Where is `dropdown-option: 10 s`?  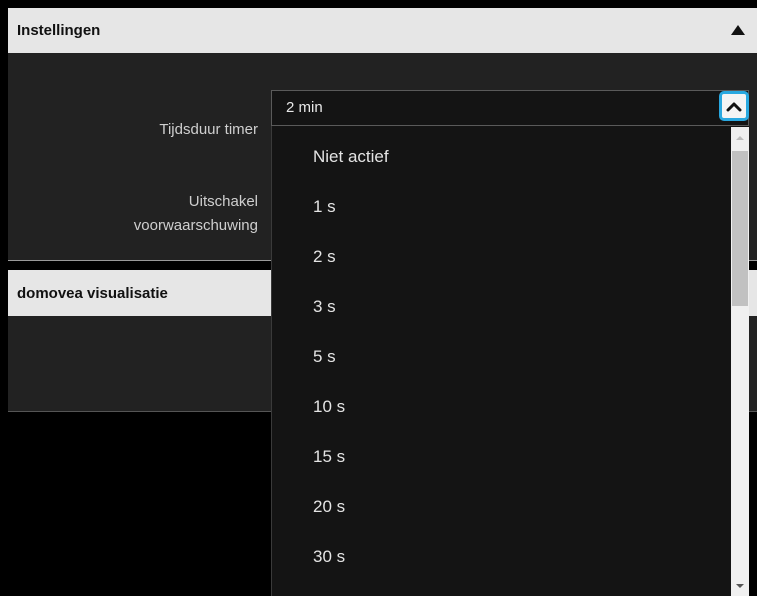
dropdown-option: 10 s is located at coordinates (329, 407).